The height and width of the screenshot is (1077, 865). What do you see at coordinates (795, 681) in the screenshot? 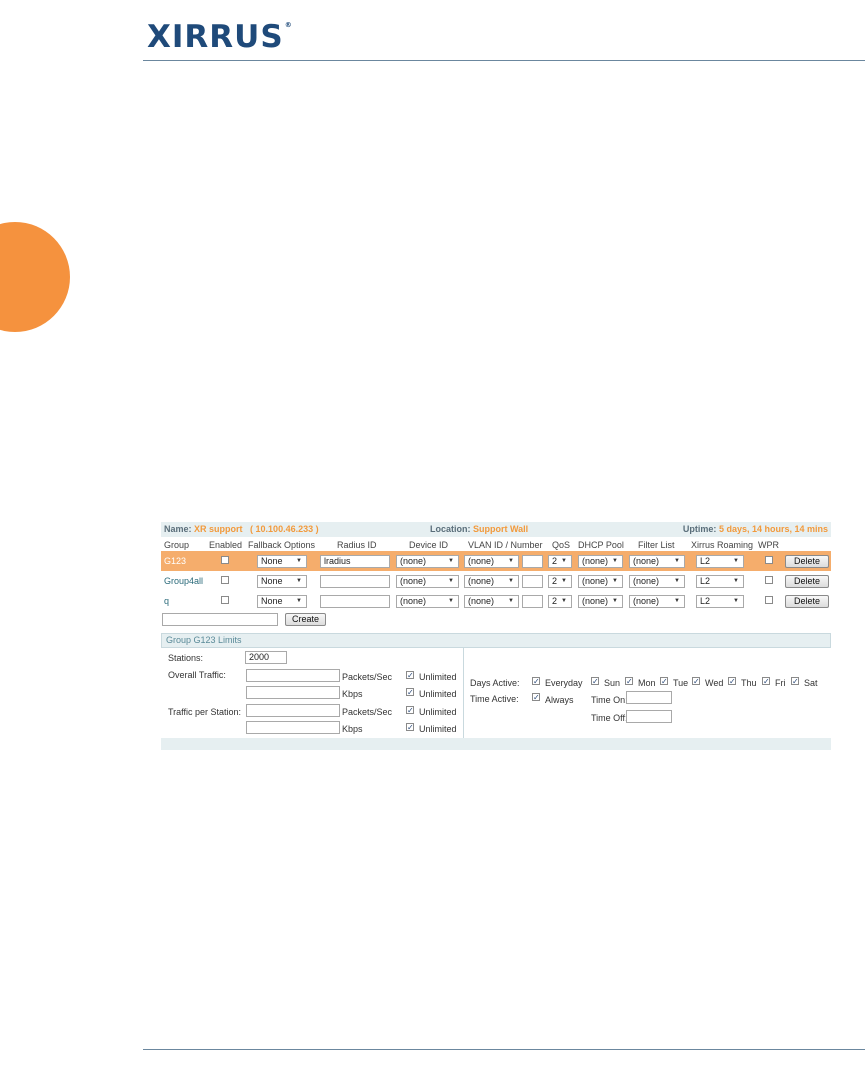
I see `day-checkbox-sat` at bounding box center [795, 681].